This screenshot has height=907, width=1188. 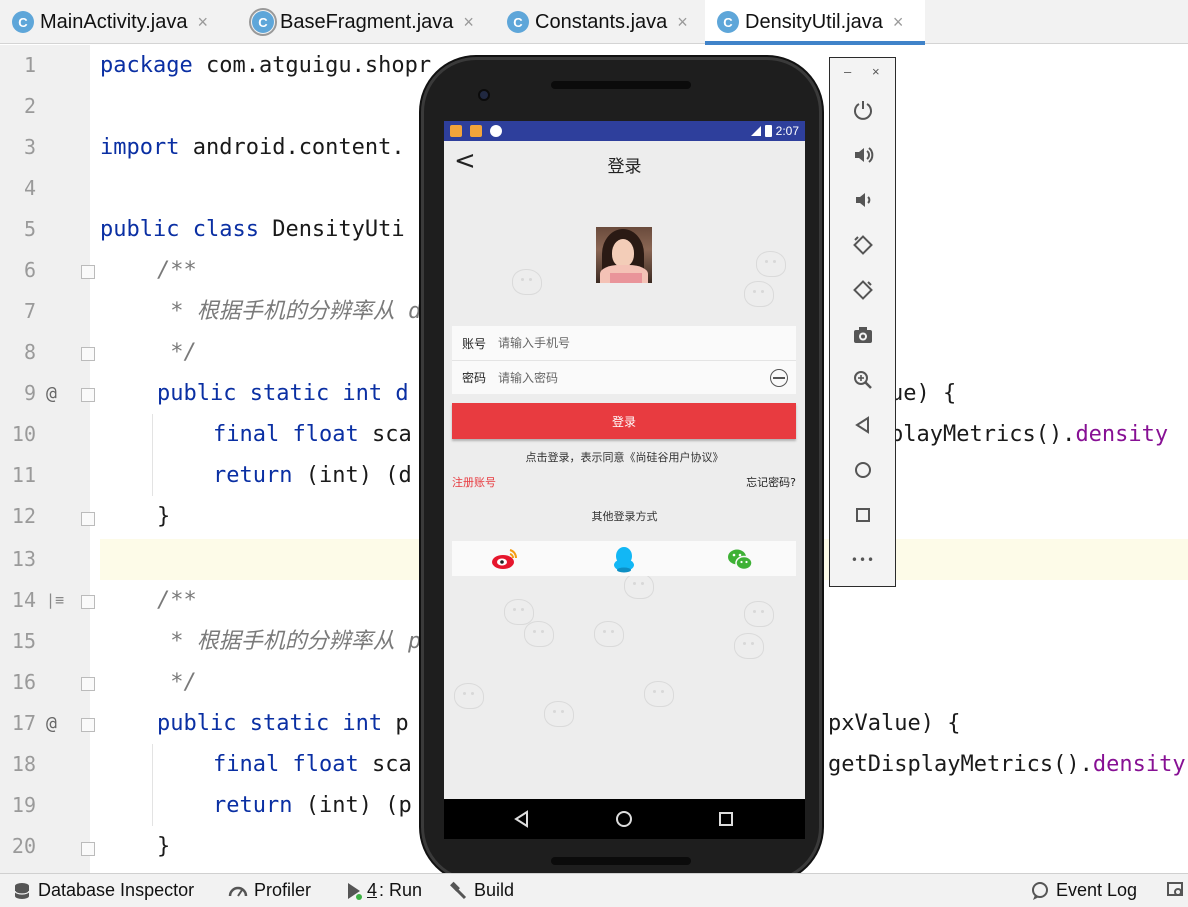 I want to click on line-number: 11, so click(x=23, y=475).